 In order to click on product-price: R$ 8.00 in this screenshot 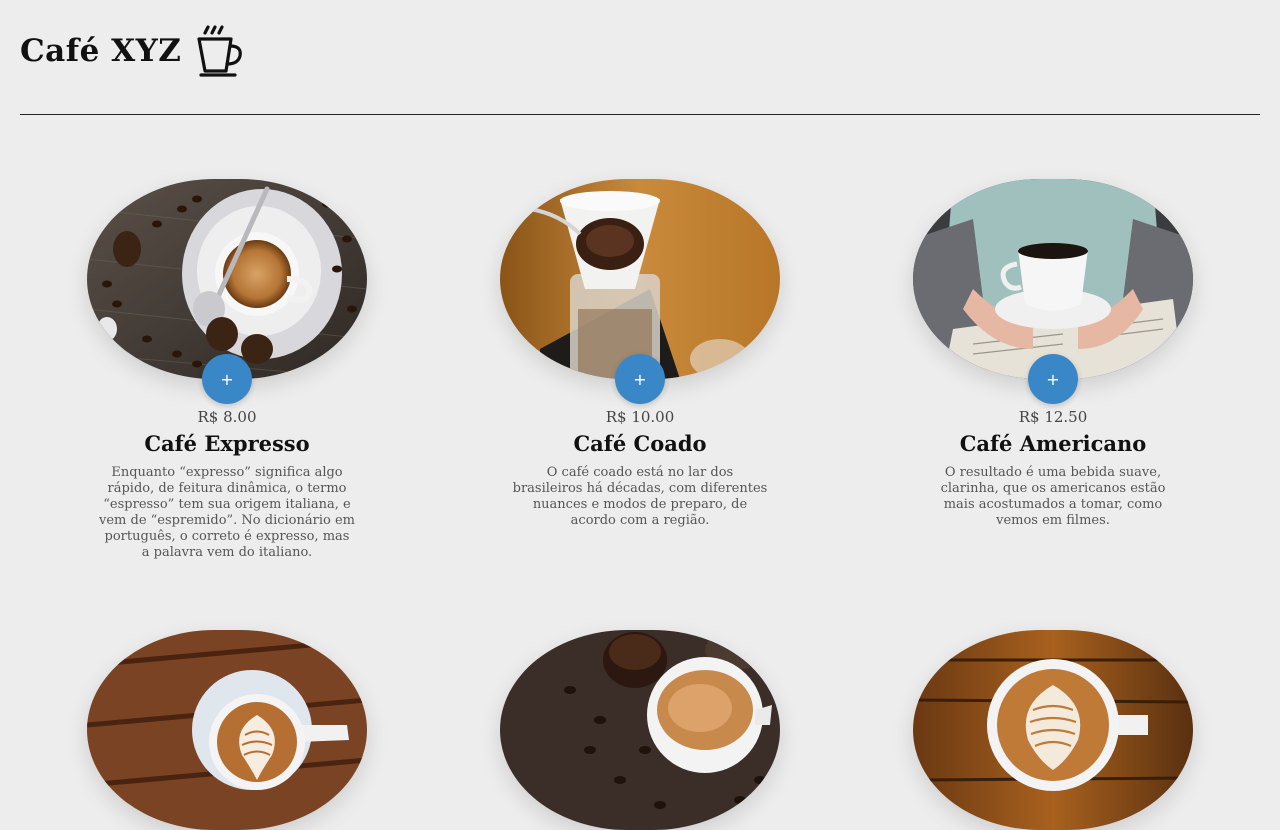, I will do `click(227, 417)`.